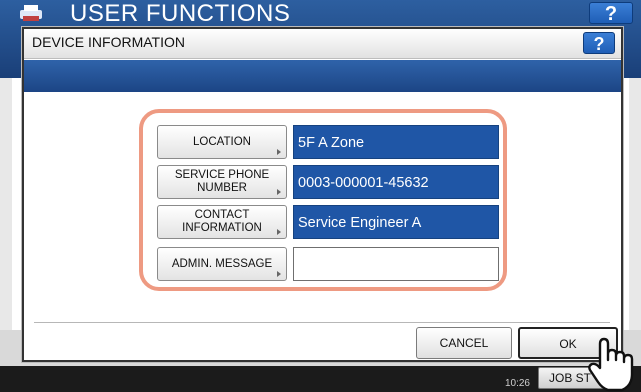 This screenshot has width=641, height=392. I want to click on background-panel-left, so click(6, 204).